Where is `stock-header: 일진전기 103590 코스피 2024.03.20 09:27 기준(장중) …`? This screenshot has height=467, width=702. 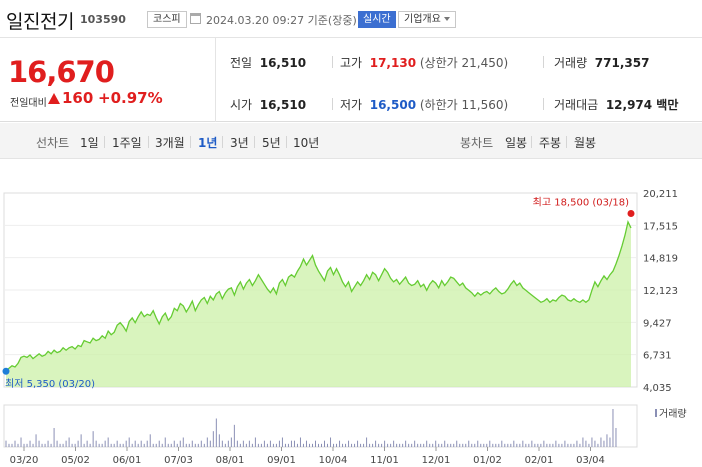 stock-header: 일진전기 103590 코스피 2024.03.20 09:27 기준(장중) … is located at coordinates (351, 19).